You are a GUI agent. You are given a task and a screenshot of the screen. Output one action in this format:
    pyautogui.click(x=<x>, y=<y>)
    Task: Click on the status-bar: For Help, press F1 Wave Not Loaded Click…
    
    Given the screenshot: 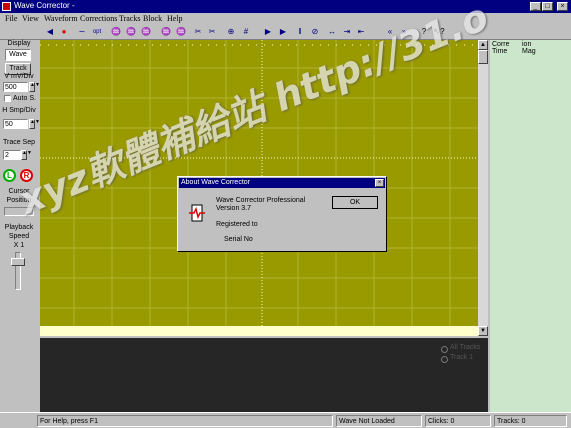 What is the action you would take?
    pyautogui.click(x=285, y=420)
    